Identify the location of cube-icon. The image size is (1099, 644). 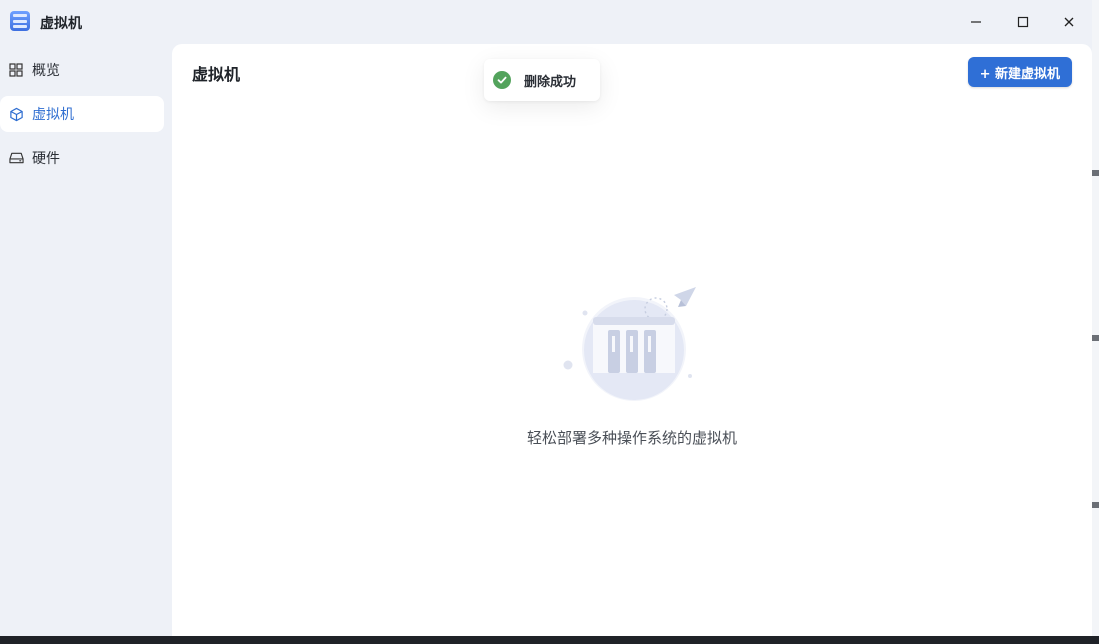
(16, 114).